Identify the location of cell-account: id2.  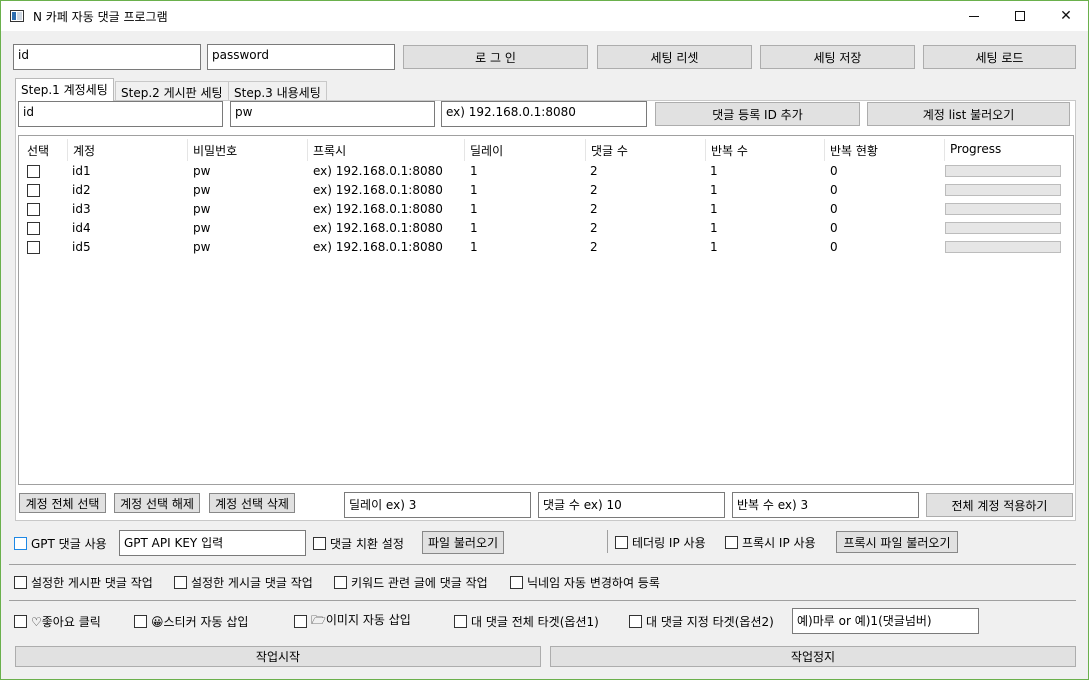
(81, 190).